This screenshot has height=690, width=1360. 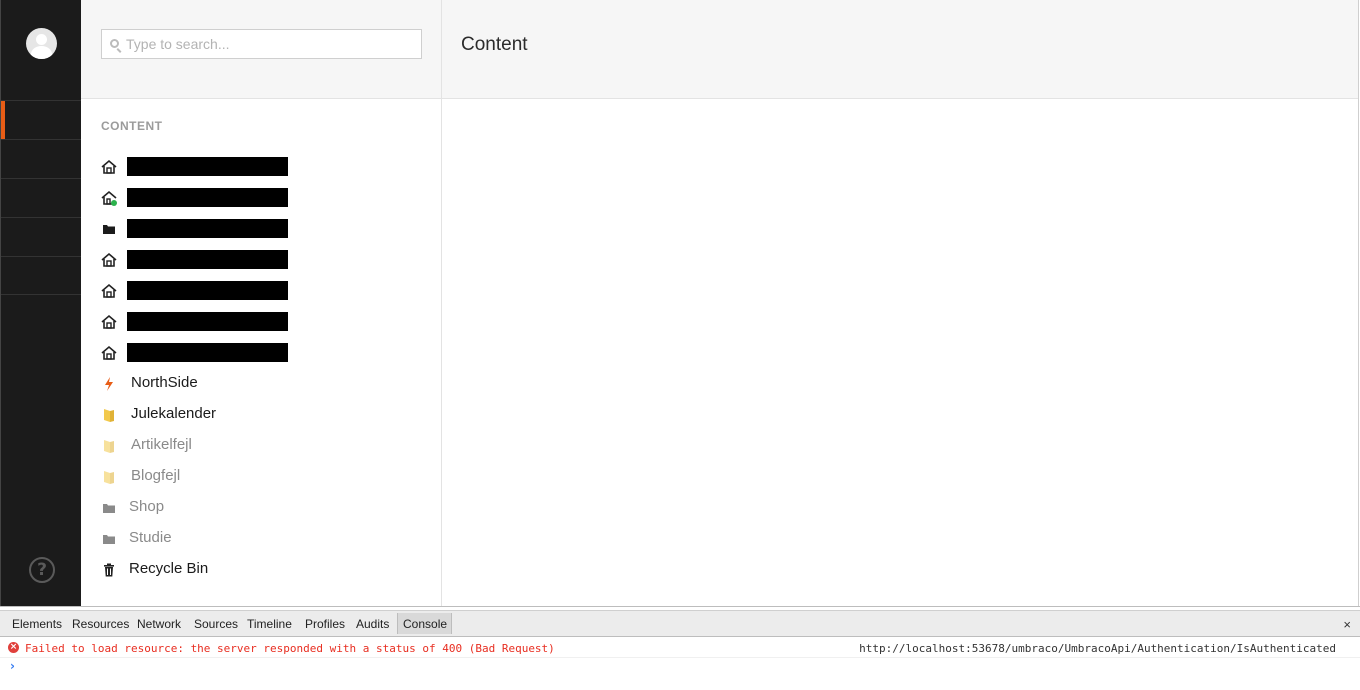 What do you see at coordinates (216, 624) in the screenshot?
I see `devtools-tab-sources: Sources` at bounding box center [216, 624].